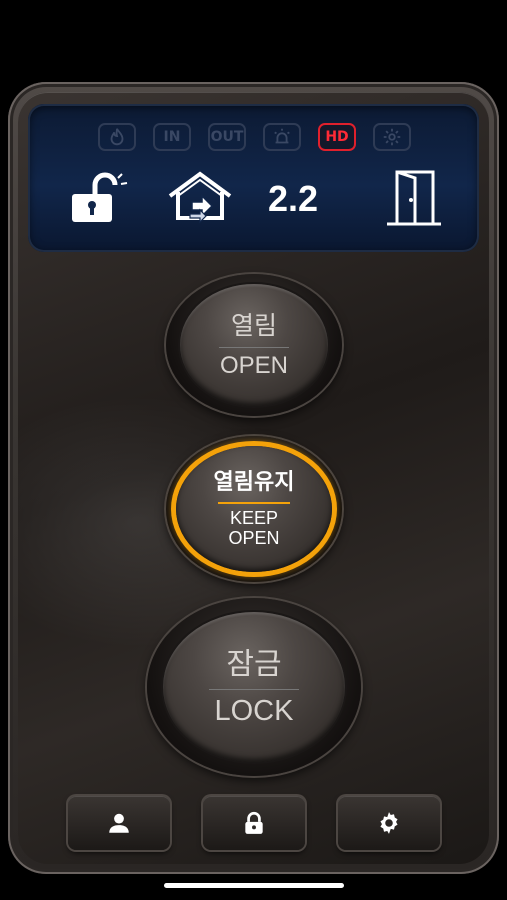 This screenshot has height=900, width=507. Describe the element at coordinates (254, 664) in the screenshot. I see `lock-label-korean: 잠금` at that location.